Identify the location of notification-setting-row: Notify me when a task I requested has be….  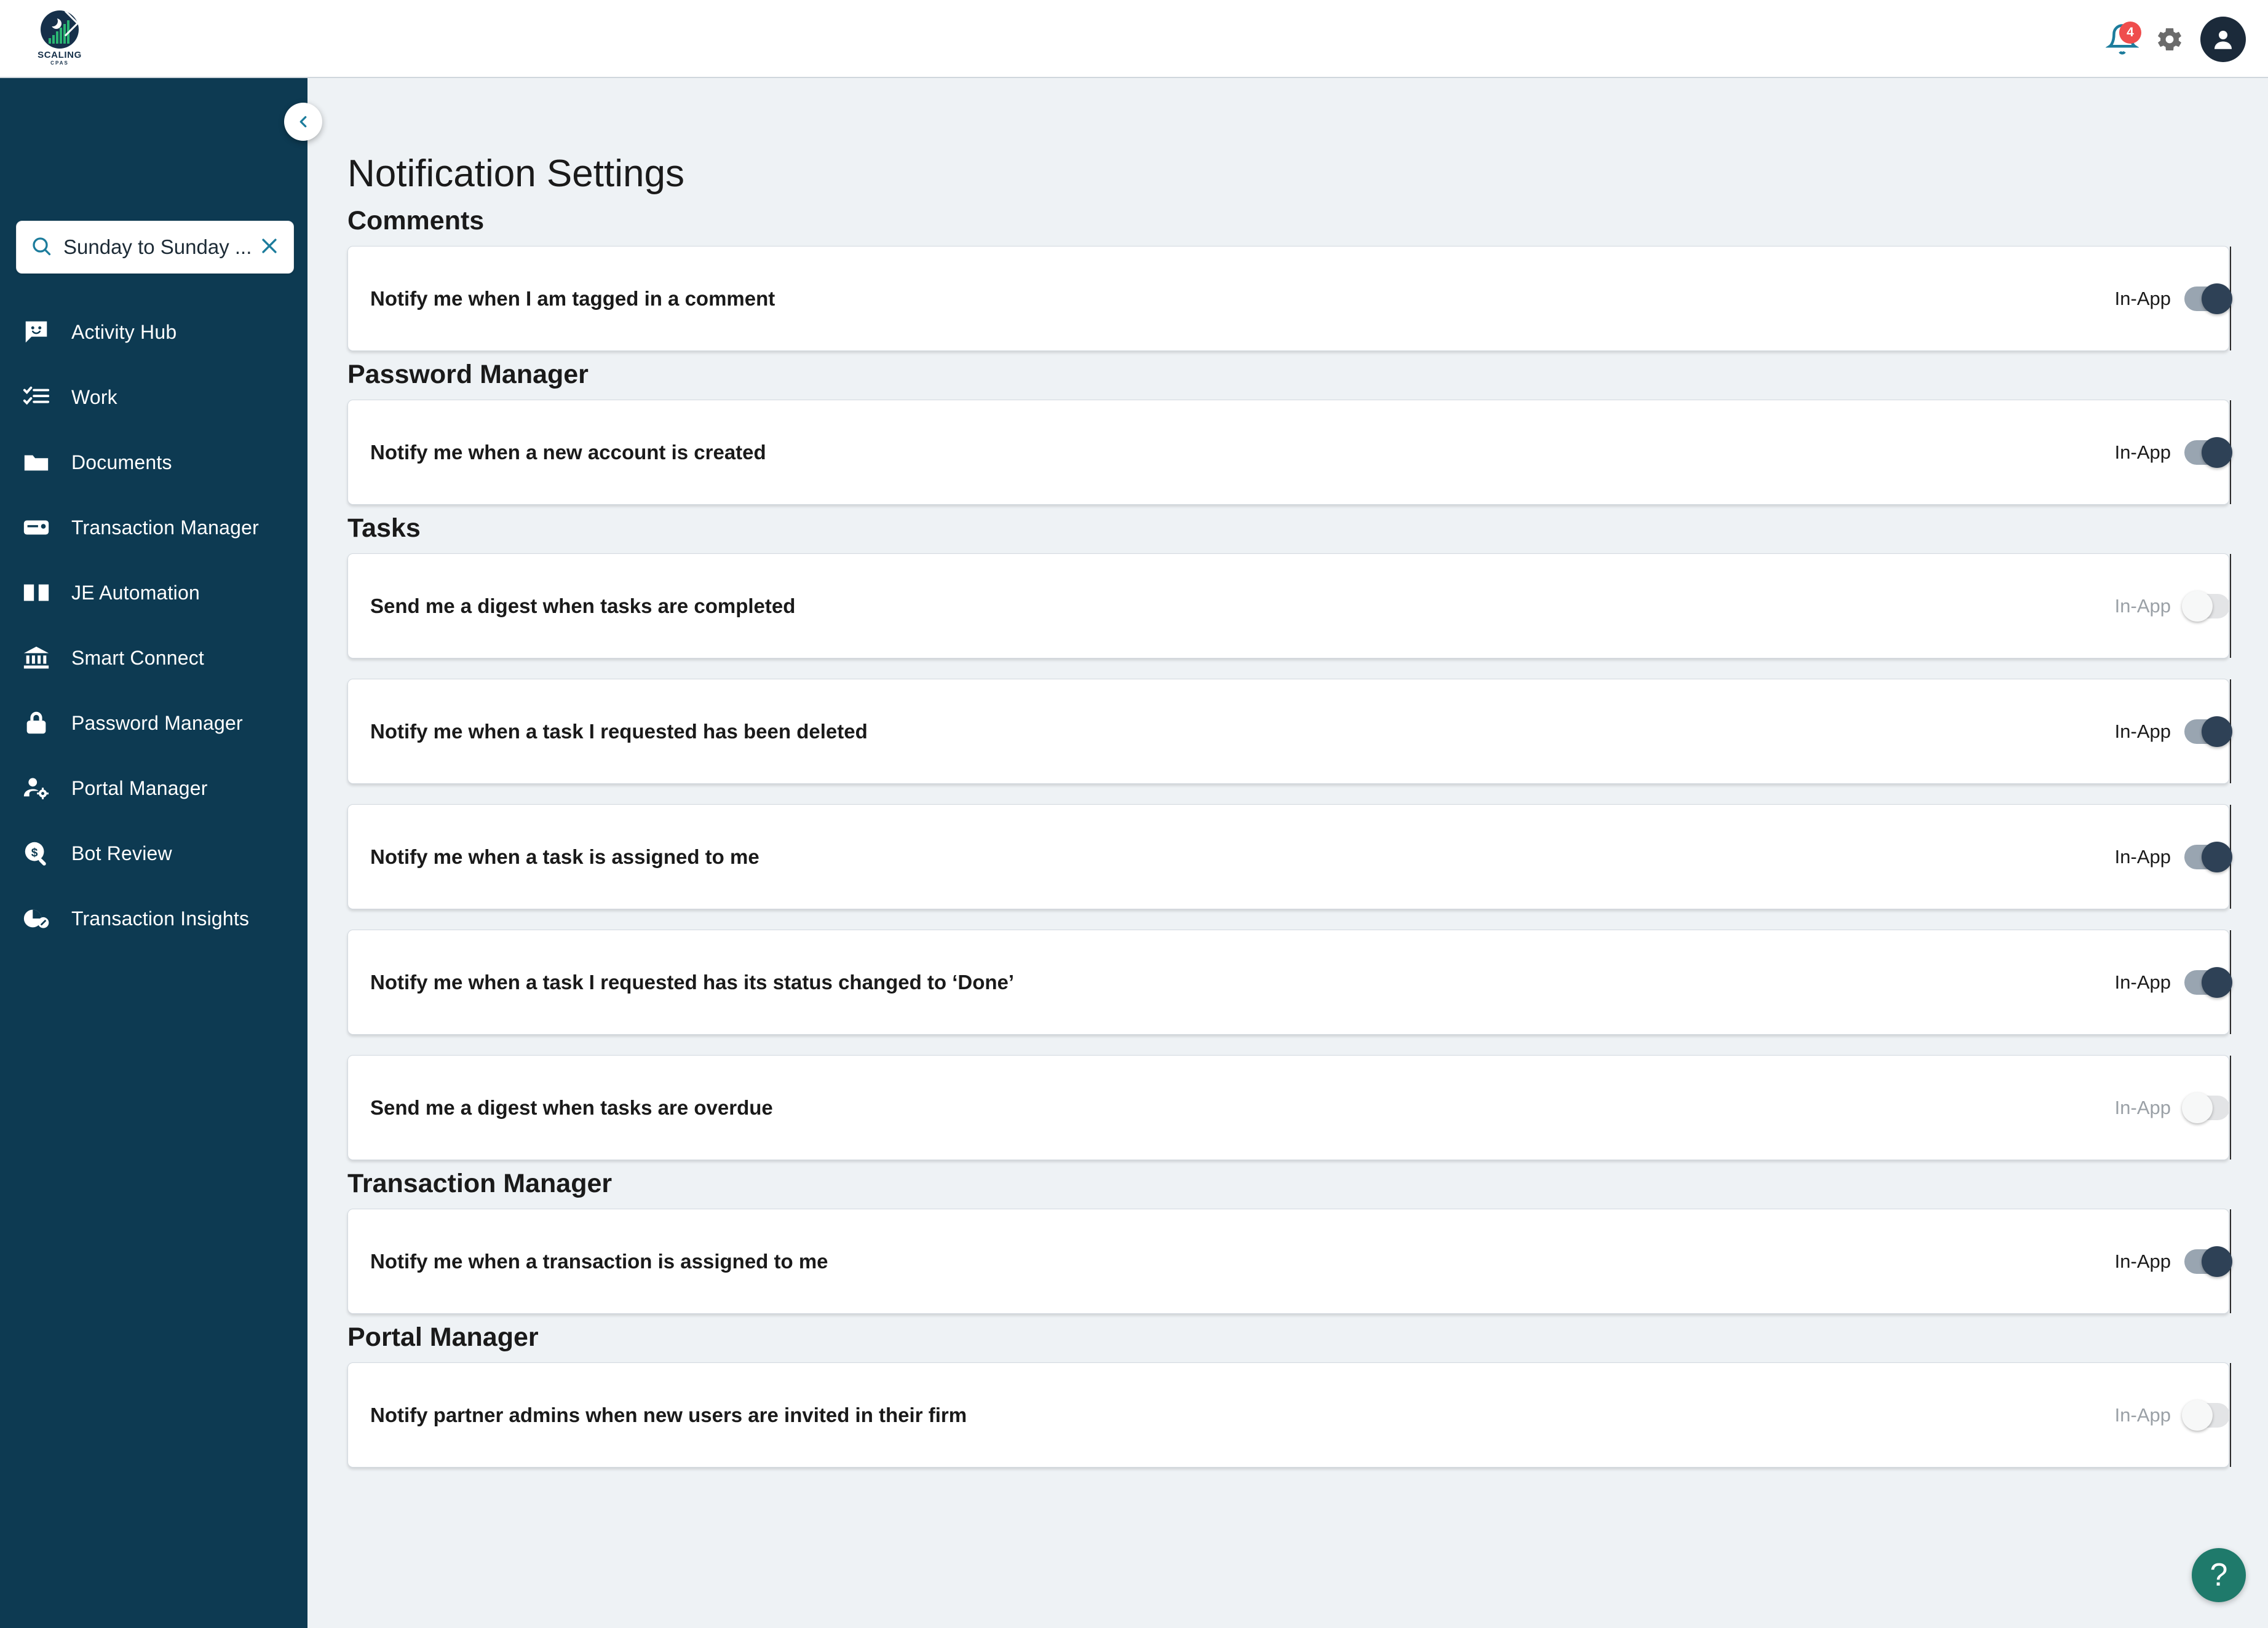
(1289, 732).